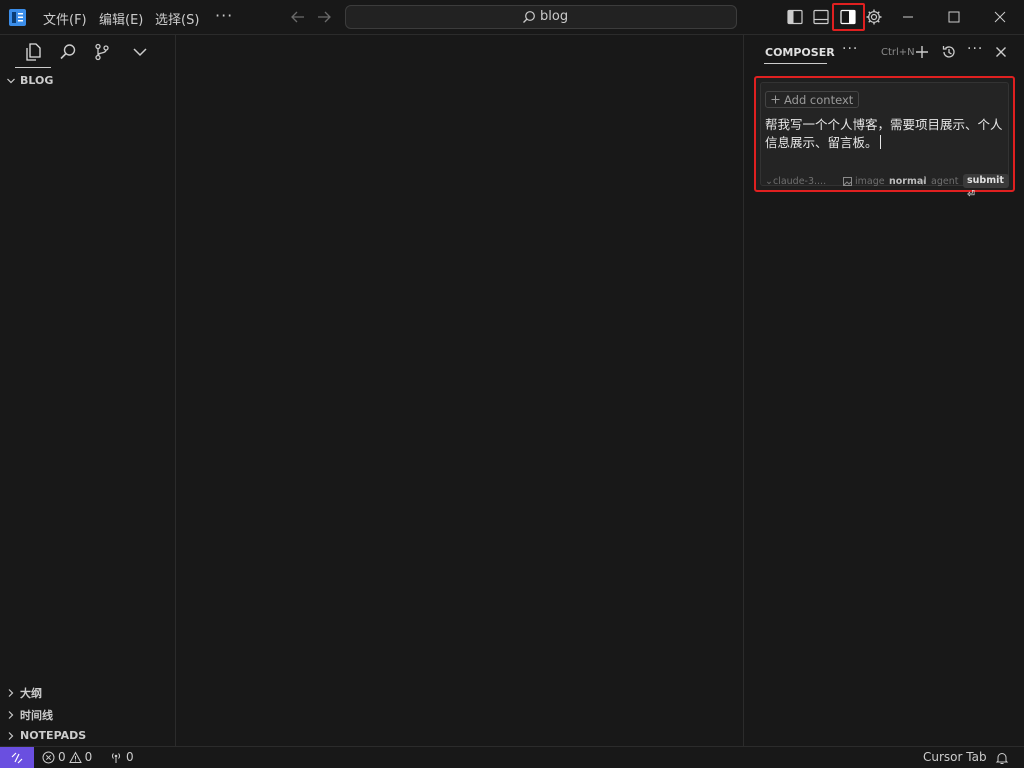  I want to click on back-arrow-icon, so click(298, 17).